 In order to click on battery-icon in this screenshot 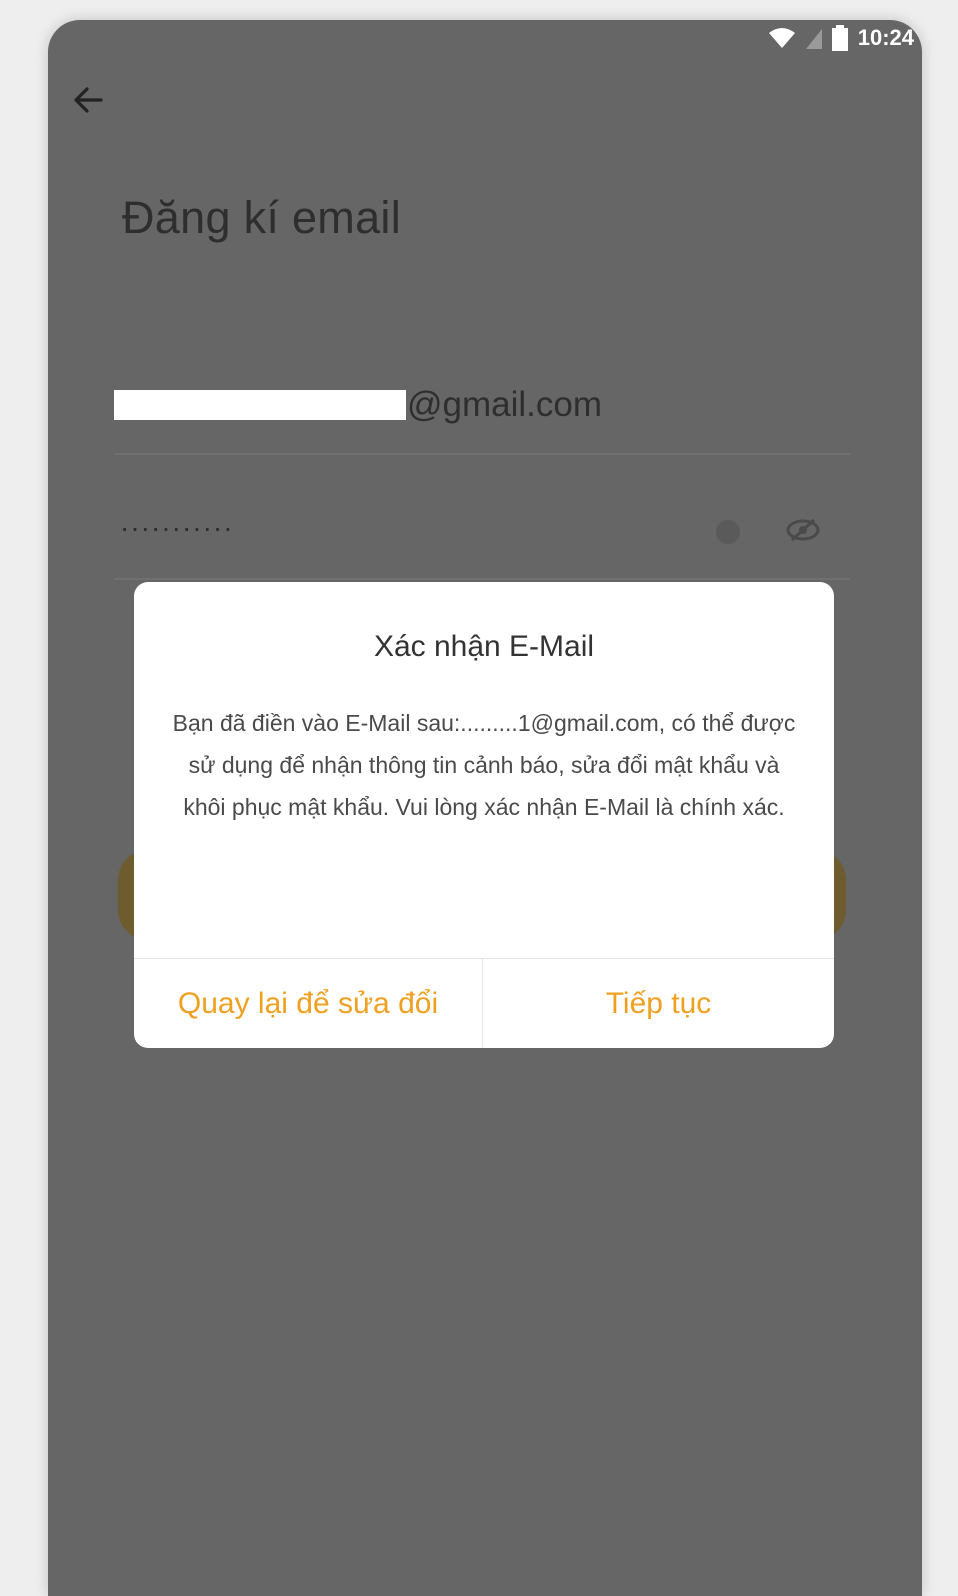, I will do `click(839, 38)`.